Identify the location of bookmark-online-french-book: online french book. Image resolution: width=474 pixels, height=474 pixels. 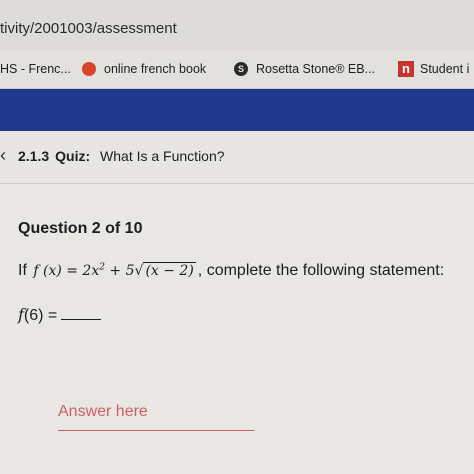
(144, 69).